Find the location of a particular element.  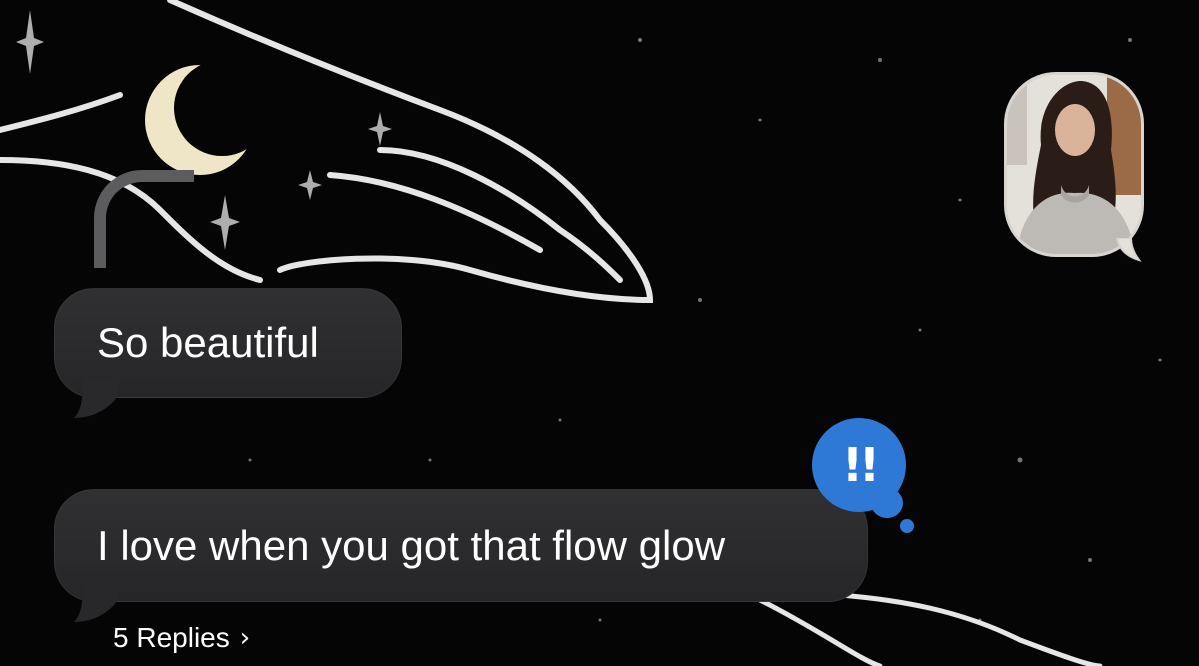

second-hand-outline is located at coordinates (930, 629).